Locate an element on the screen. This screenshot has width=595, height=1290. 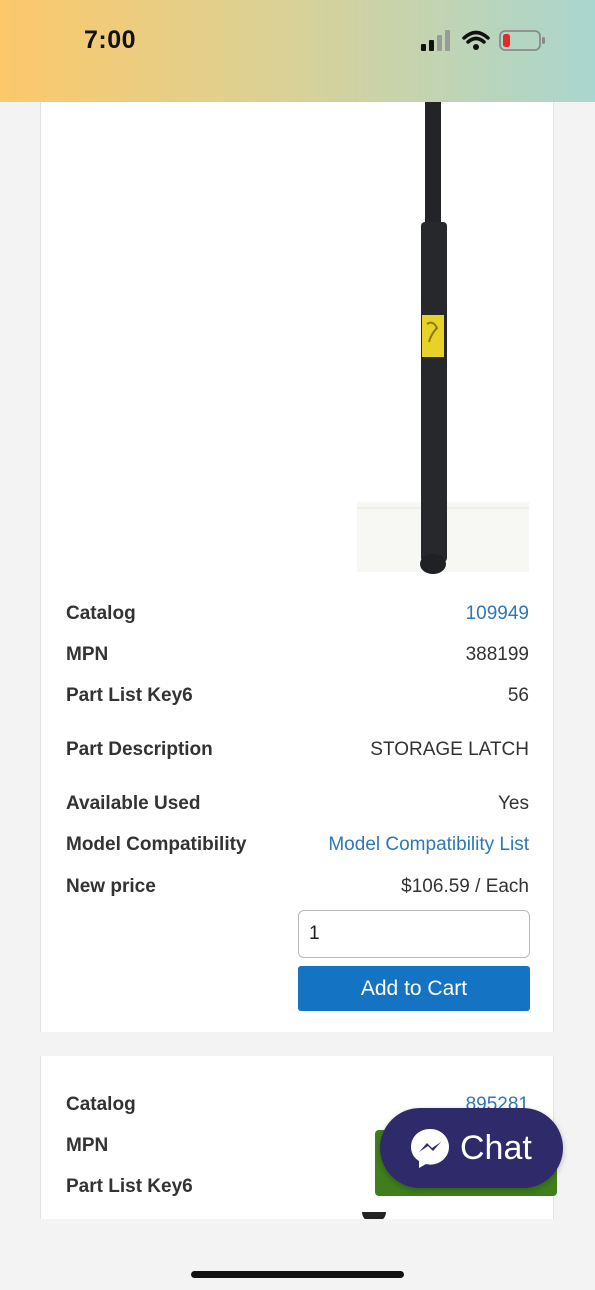
part-list-key-value: 56 is located at coordinates (518, 695).